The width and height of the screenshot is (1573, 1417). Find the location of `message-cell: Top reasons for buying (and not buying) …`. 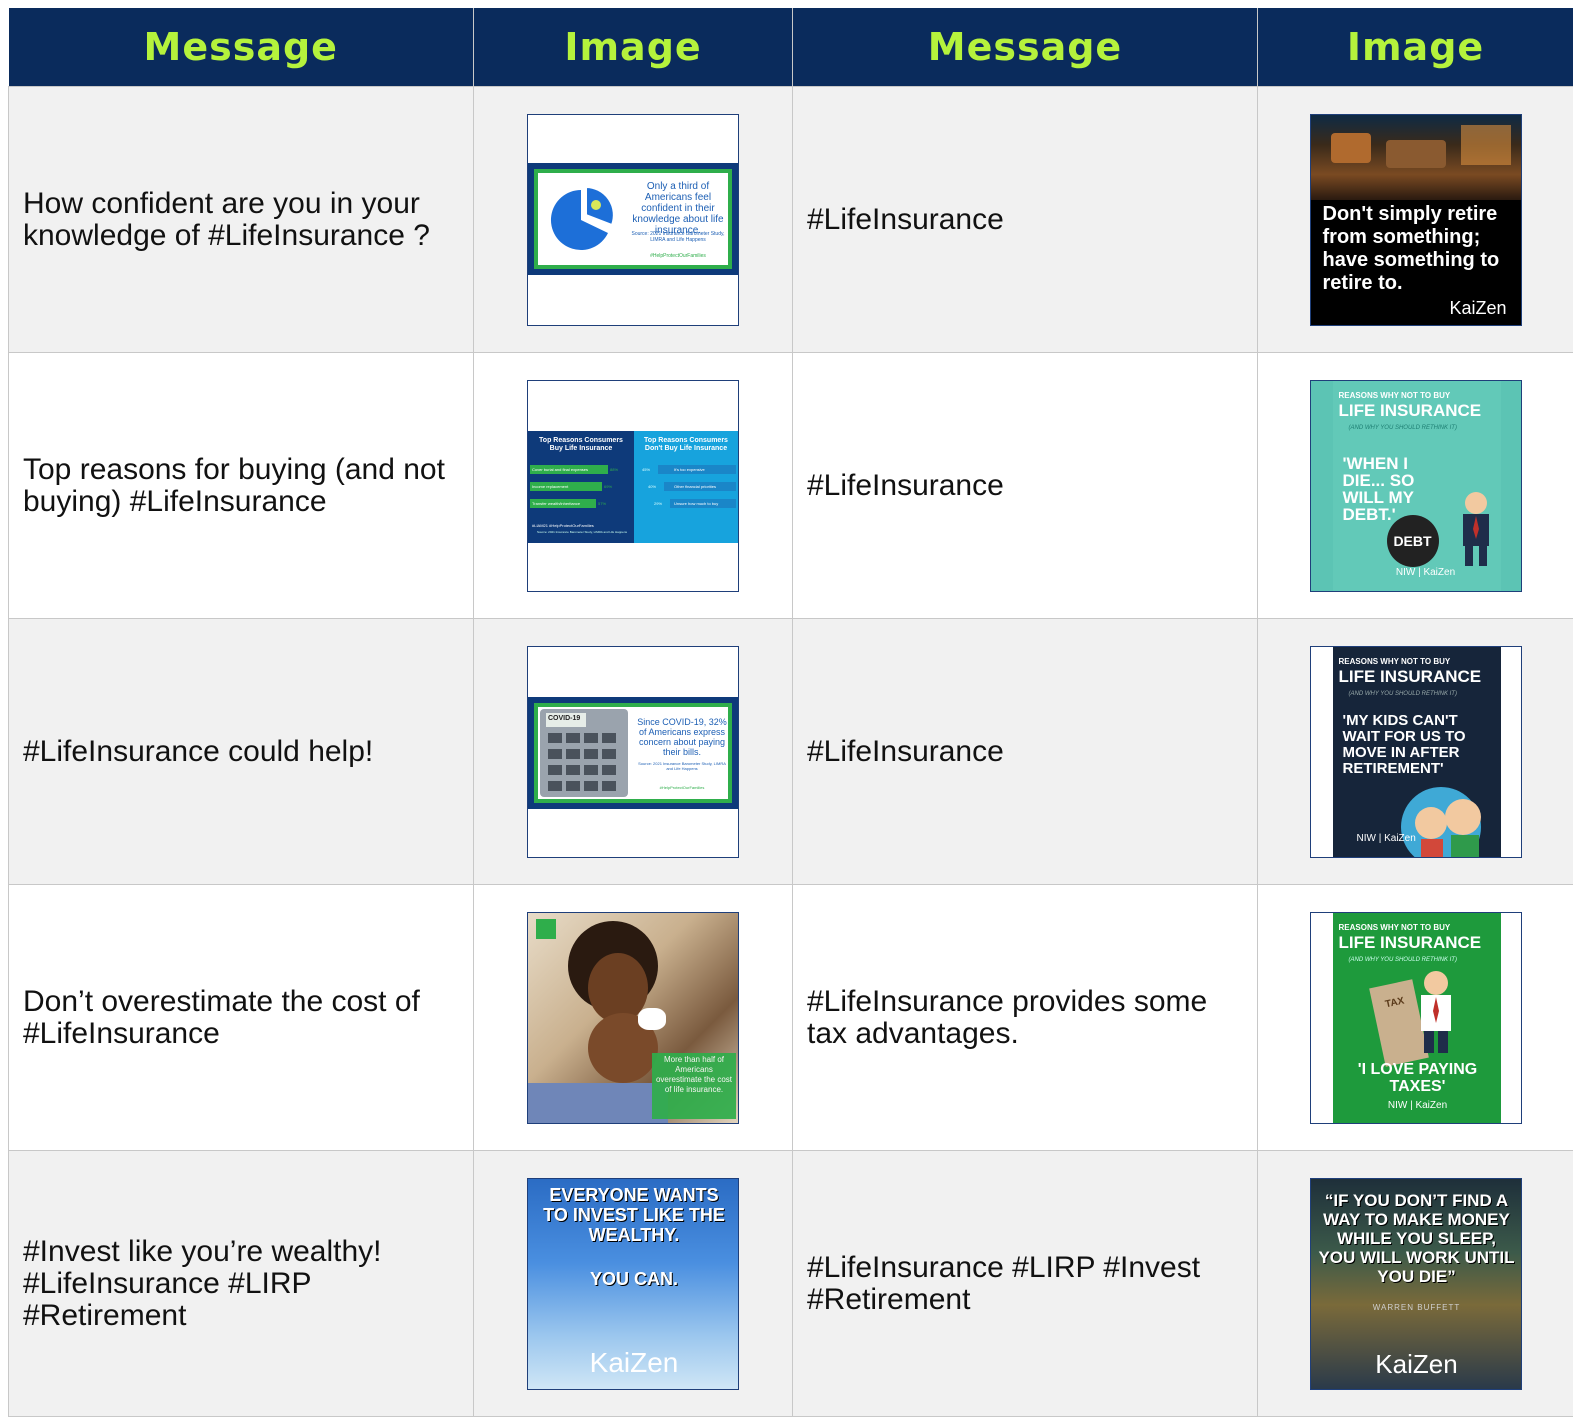

message-cell: Top reasons for buying (and not buying) … is located at coordinates (241, 486).